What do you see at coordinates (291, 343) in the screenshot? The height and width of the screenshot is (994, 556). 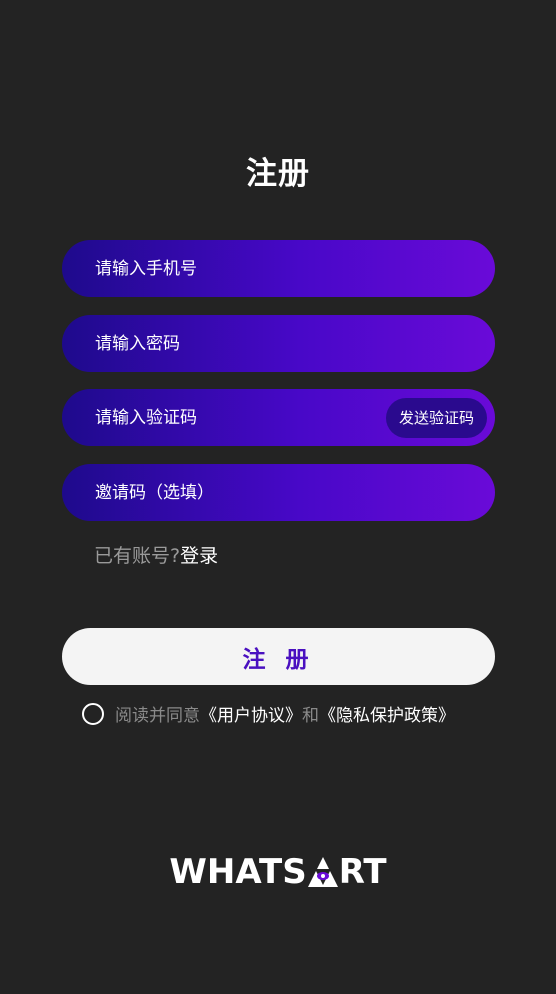 I see `password-input` at bounding box center [291, 343].